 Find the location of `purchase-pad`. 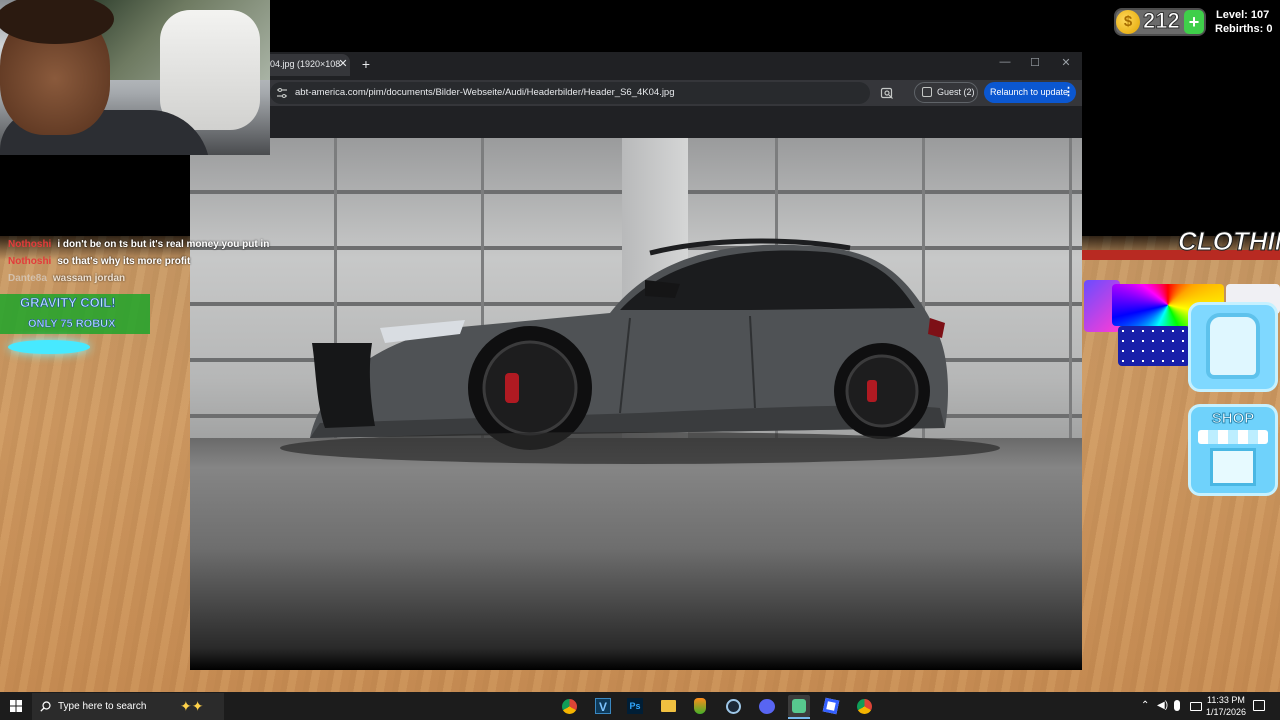

purchase-pad is located at coordinates (49, 347).